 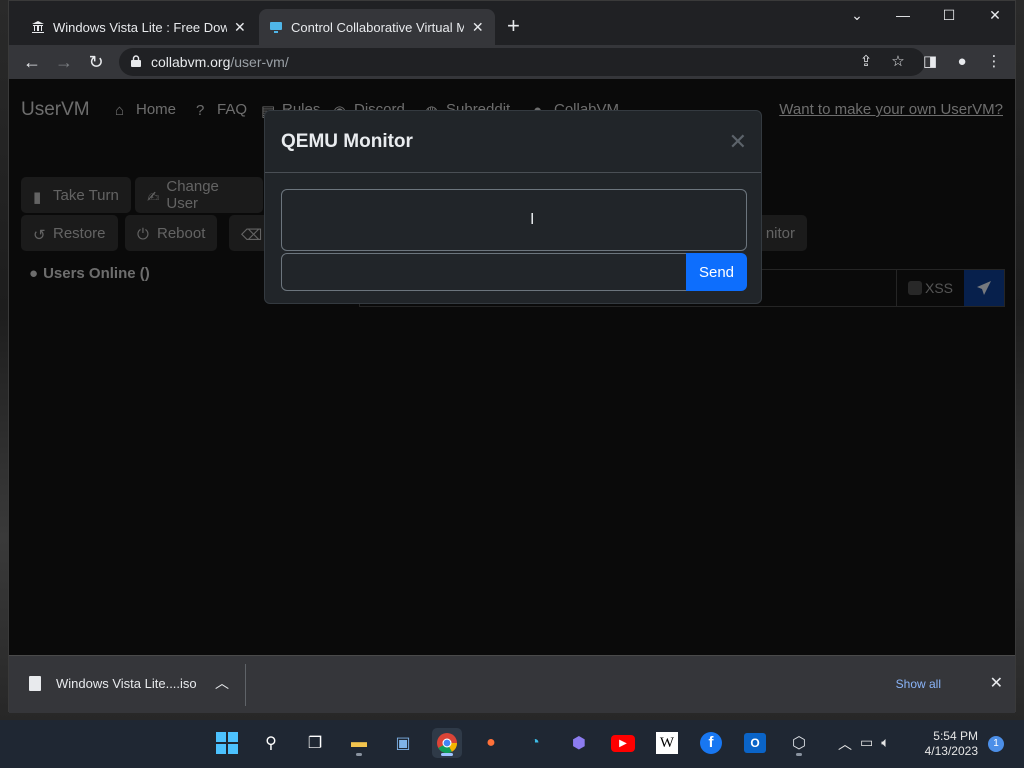 I want to click on volume-icon: 🔈︎, so click(x=885, y=744).